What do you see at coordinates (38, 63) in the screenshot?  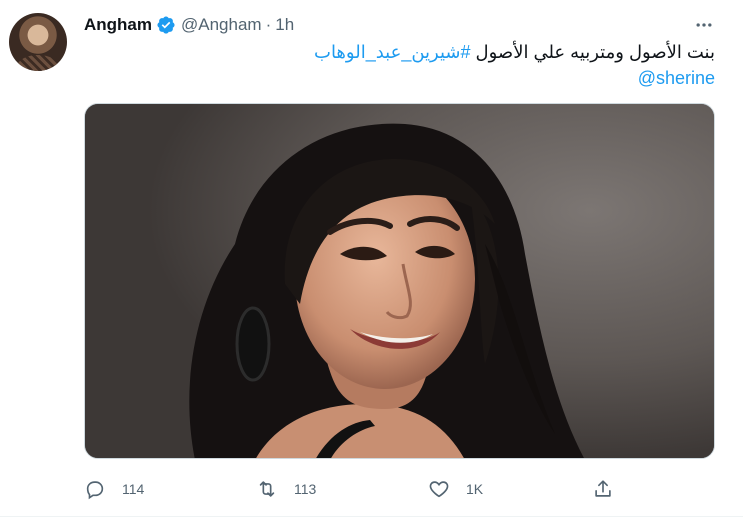 I see `avatar-image-detail` at bounding box center [38, 63].